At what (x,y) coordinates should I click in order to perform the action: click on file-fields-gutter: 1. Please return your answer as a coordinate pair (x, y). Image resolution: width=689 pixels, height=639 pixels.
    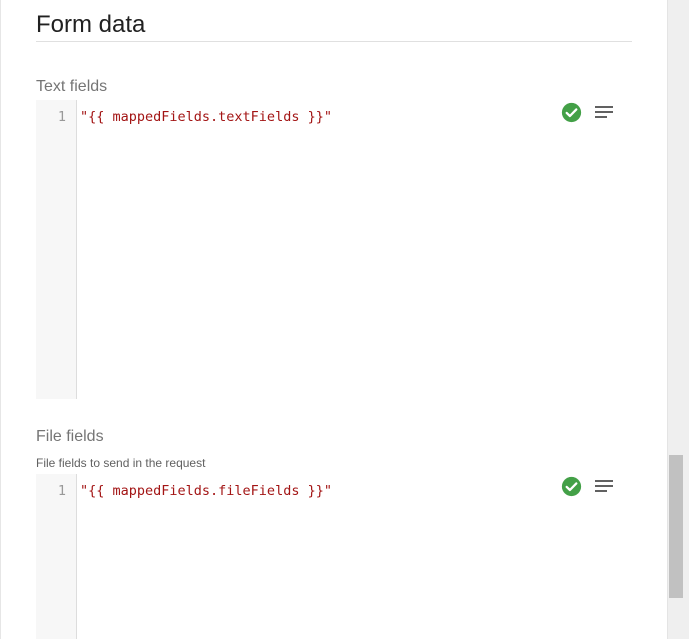
    Looking at the image, I should click on (56, 556).